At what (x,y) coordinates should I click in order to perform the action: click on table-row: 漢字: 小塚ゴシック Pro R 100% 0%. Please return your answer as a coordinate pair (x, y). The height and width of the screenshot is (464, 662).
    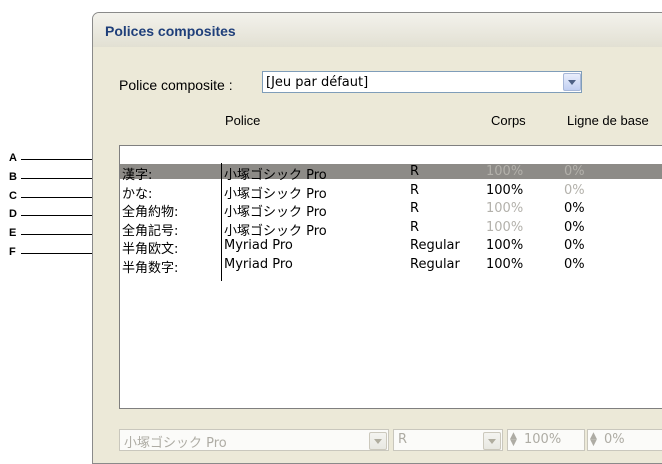
    Looking at the image, I should click on (391, 173).